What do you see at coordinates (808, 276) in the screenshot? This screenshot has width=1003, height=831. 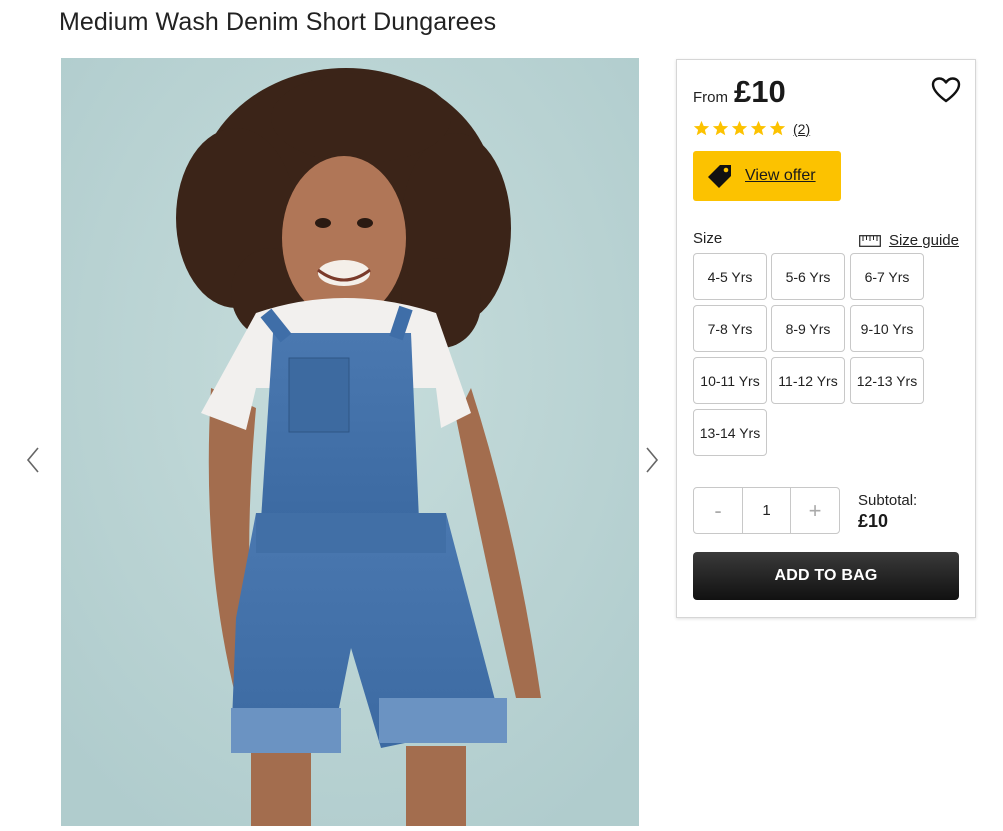 I see `size-option: 5-6 Yrs` at bounding box center [808, 276].